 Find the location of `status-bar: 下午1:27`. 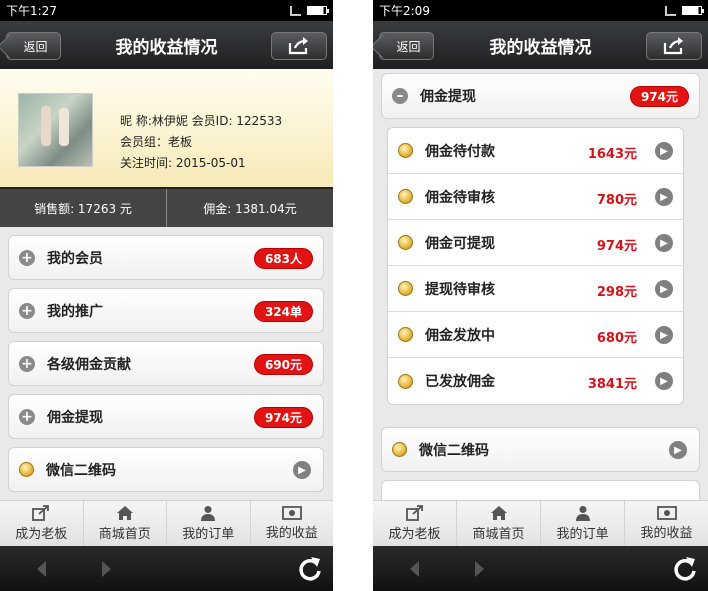

status-bar: 下午1:27 is located at coordinates (166, 10).